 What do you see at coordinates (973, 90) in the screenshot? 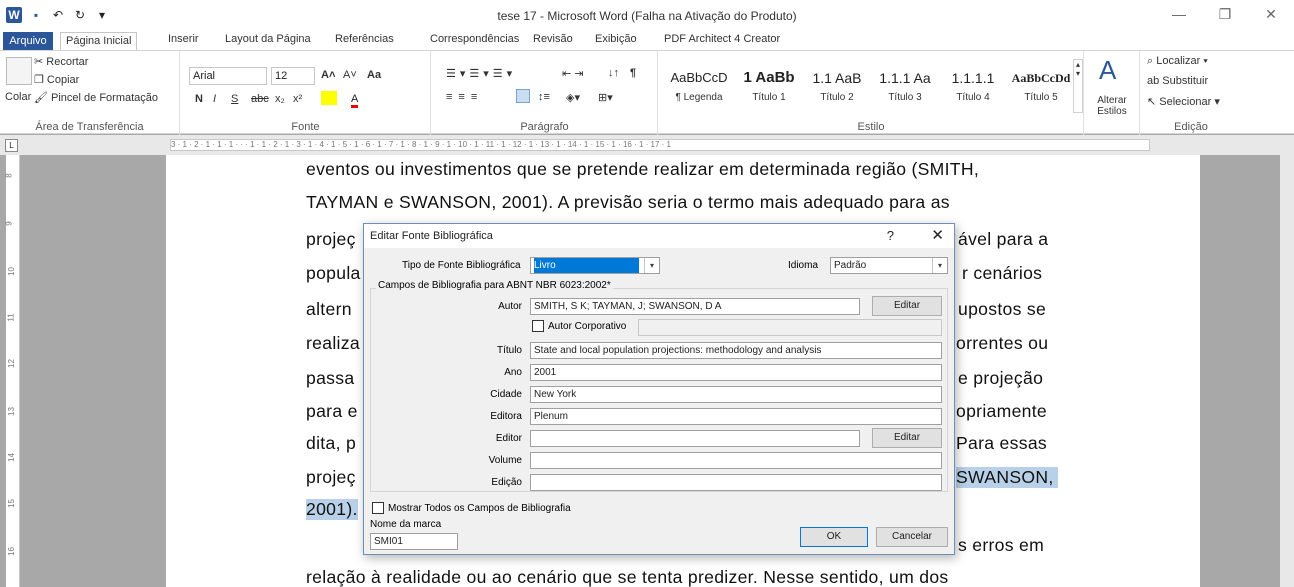
I see `style-titulo-4: 1.1.1.1 Título 4` at bounding box center [973, 90].